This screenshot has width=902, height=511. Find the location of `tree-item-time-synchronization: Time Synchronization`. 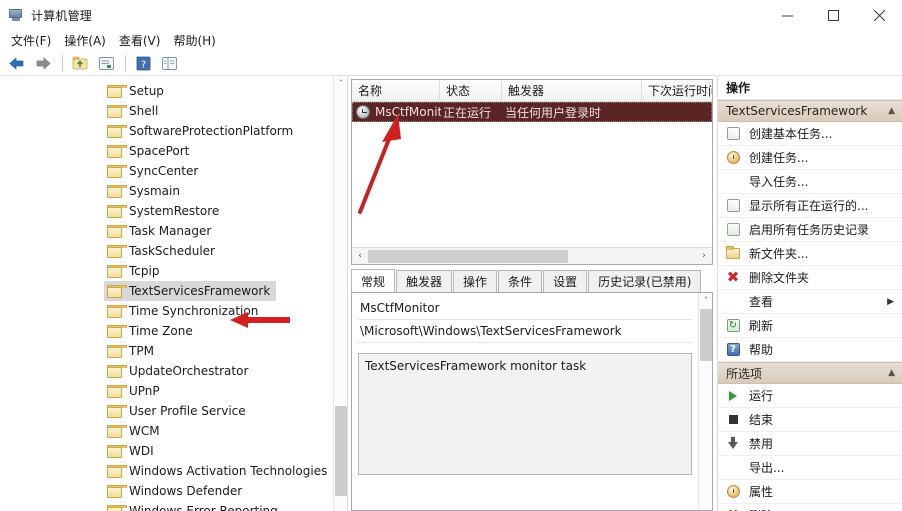

tree-item-time-synchronization: Time Synchronization is located at coordinates (218, 311).